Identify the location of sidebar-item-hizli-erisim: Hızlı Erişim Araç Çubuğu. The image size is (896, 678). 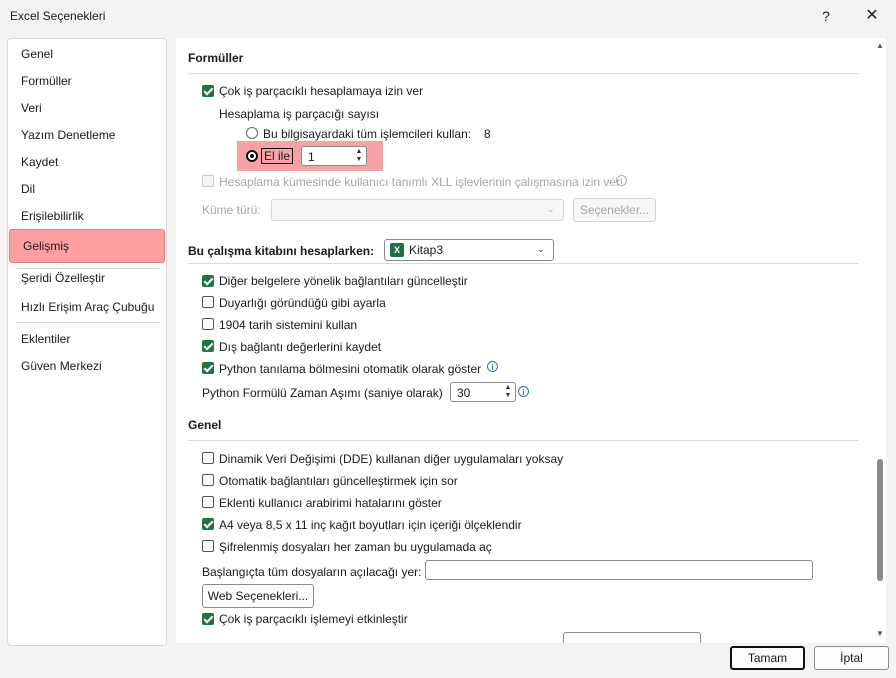
(87, 307).